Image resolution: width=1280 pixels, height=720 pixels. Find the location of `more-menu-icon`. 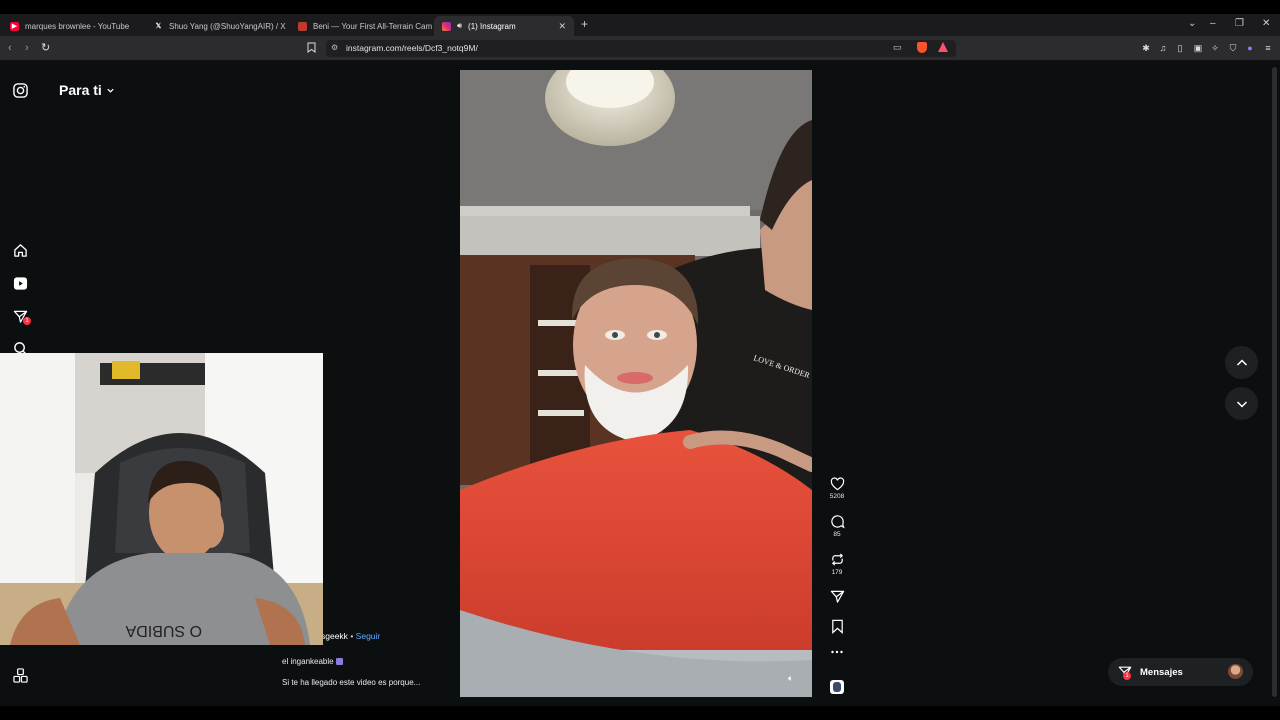

more-menu-icon is located at coordinates (21, 676).